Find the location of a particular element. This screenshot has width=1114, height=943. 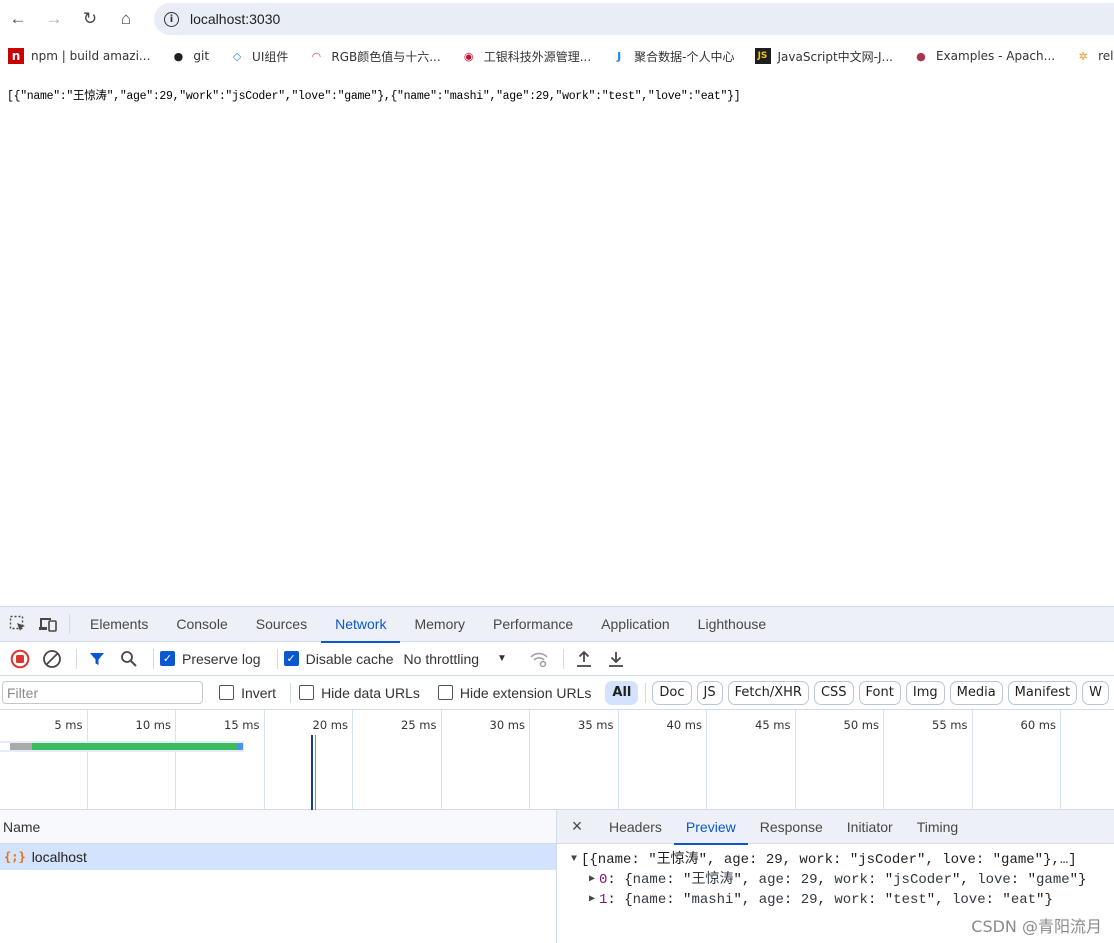

filter-input: Filter is located at coordinates (103, 692).